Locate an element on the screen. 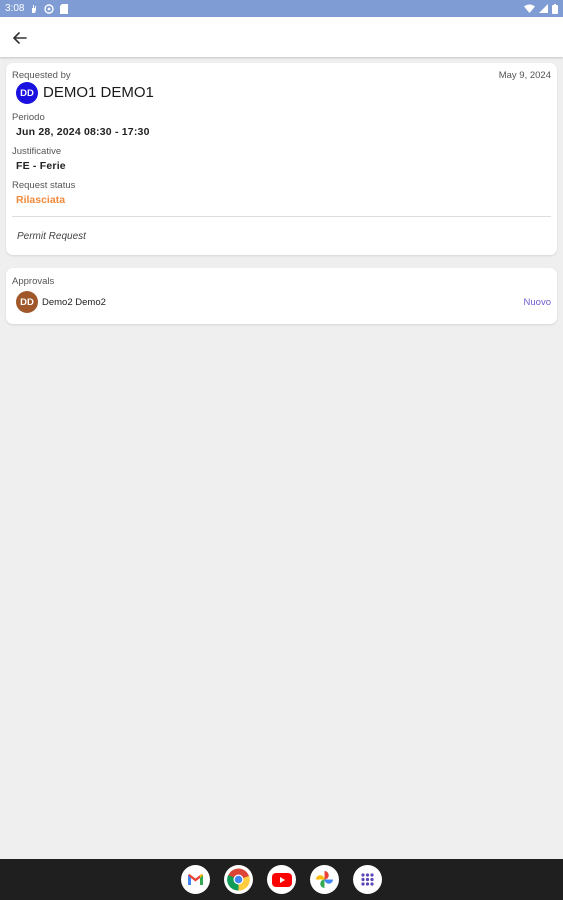 The image size is (563, 900). sd-card-icon is located at coordinates (64, 8).